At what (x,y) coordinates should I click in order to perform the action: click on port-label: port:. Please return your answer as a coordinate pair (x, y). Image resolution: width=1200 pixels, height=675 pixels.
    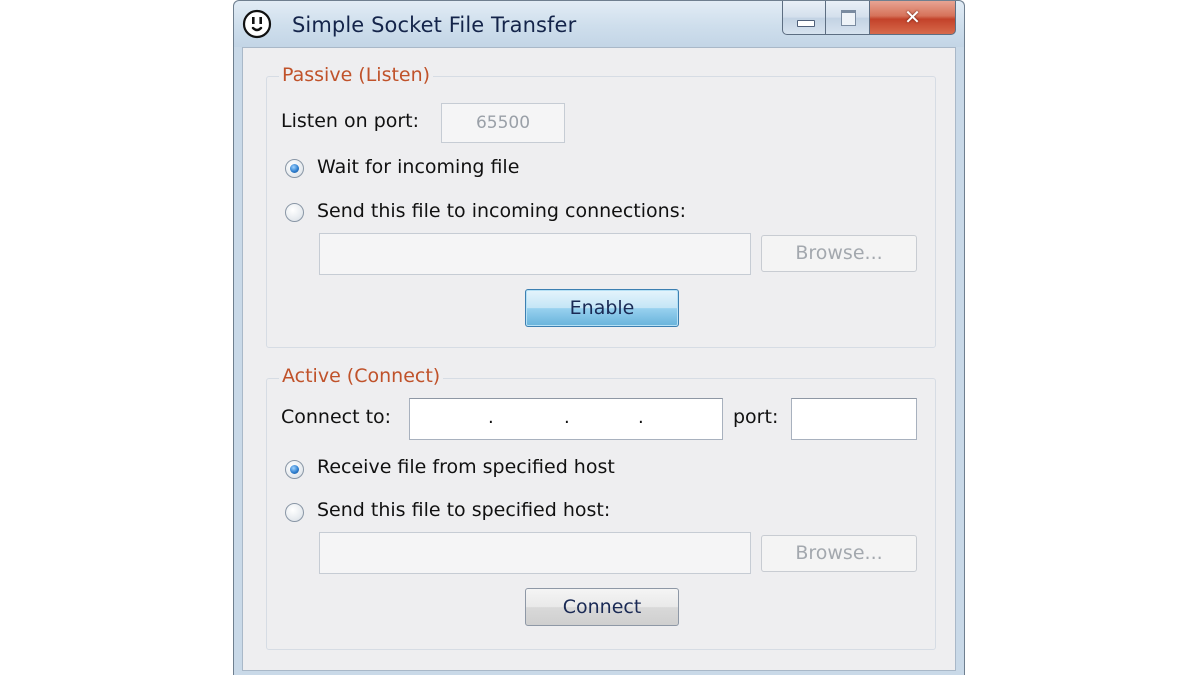
    Looking at the image, I should click on (756, 417).